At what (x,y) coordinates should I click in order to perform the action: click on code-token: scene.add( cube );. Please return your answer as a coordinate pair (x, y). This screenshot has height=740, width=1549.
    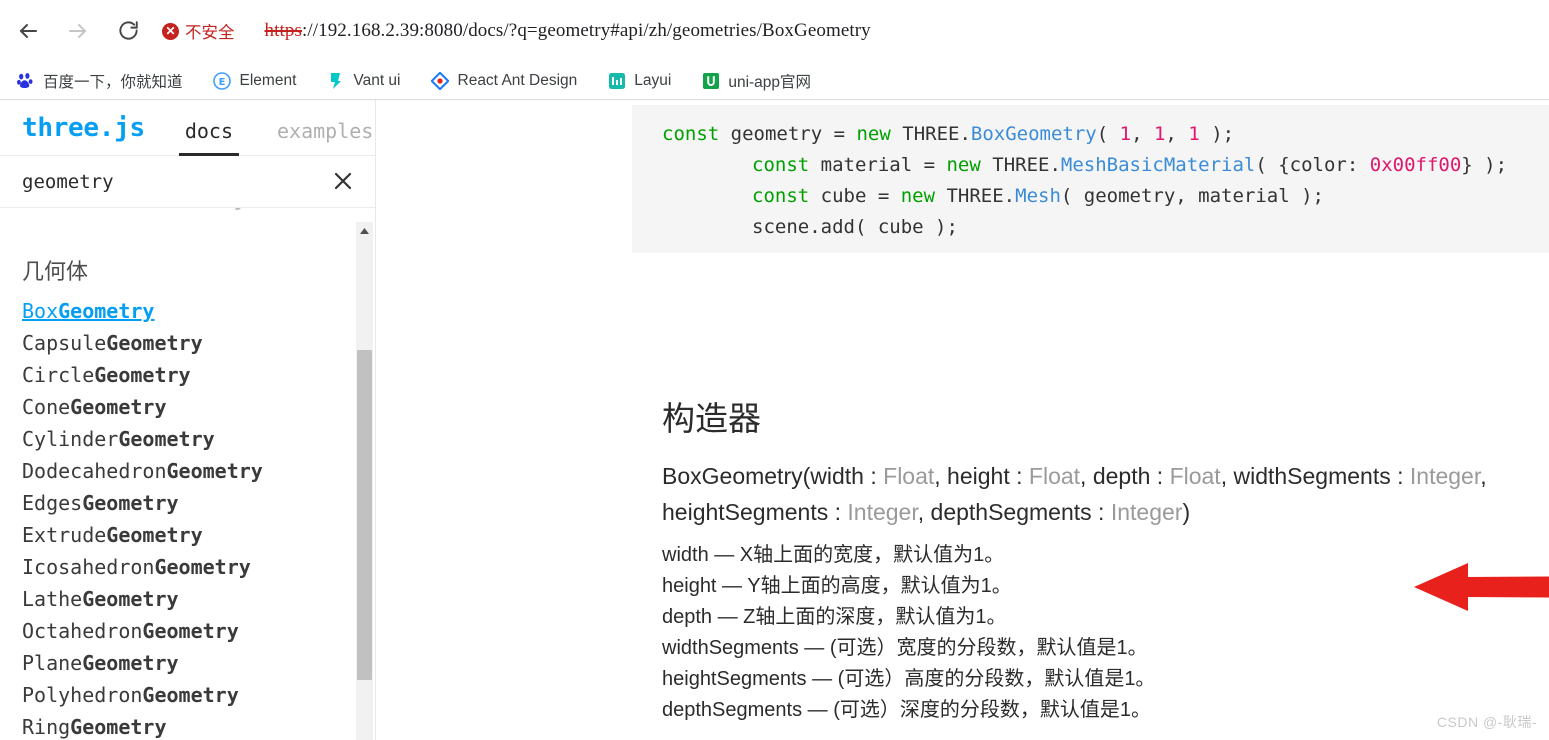
    Looking at the image, I should click on (855, 227).